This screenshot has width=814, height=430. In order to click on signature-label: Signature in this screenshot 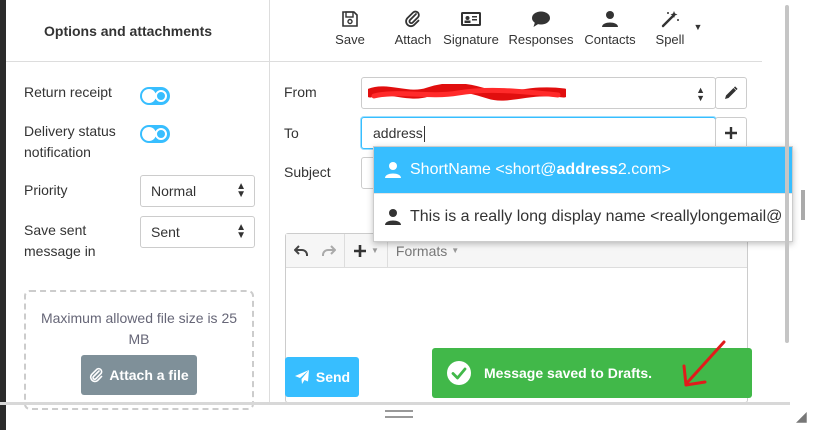, I will do `click(471, 39)`.